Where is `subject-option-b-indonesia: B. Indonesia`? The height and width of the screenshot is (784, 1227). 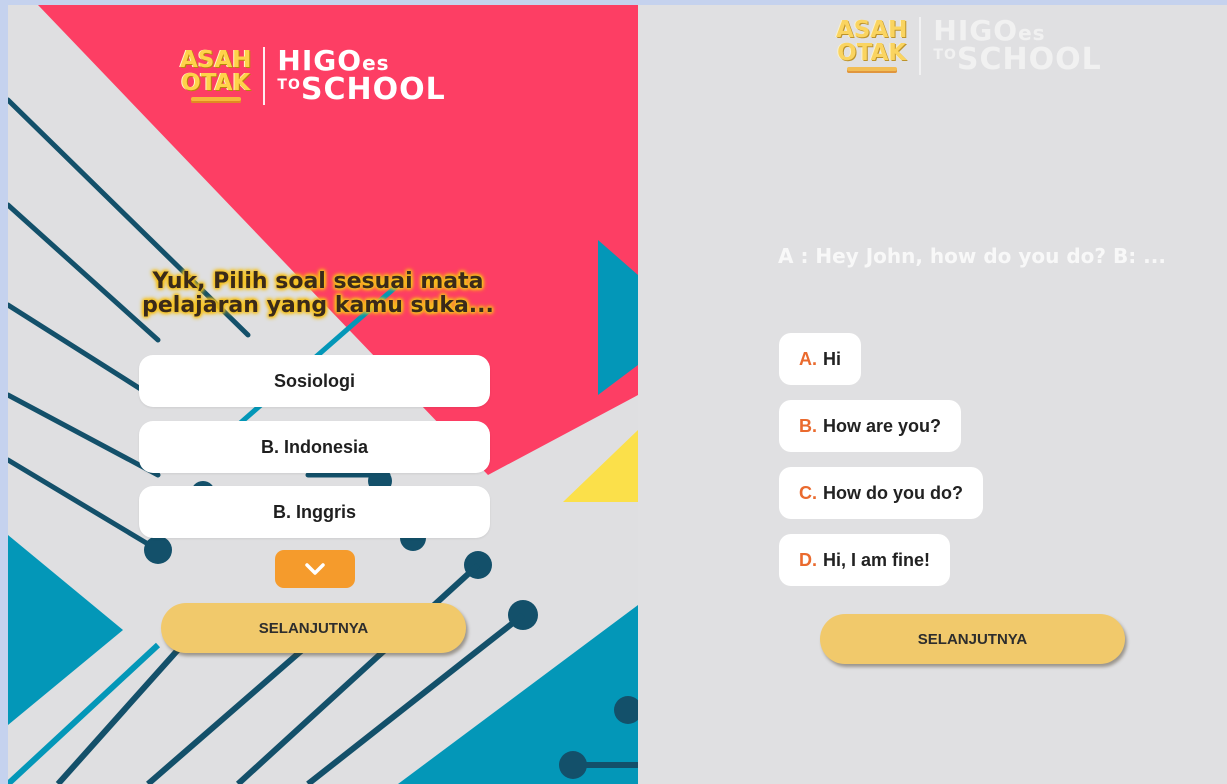
subject-option-b-indonesia: B. Indonesia is located at coordinates (314, 447).